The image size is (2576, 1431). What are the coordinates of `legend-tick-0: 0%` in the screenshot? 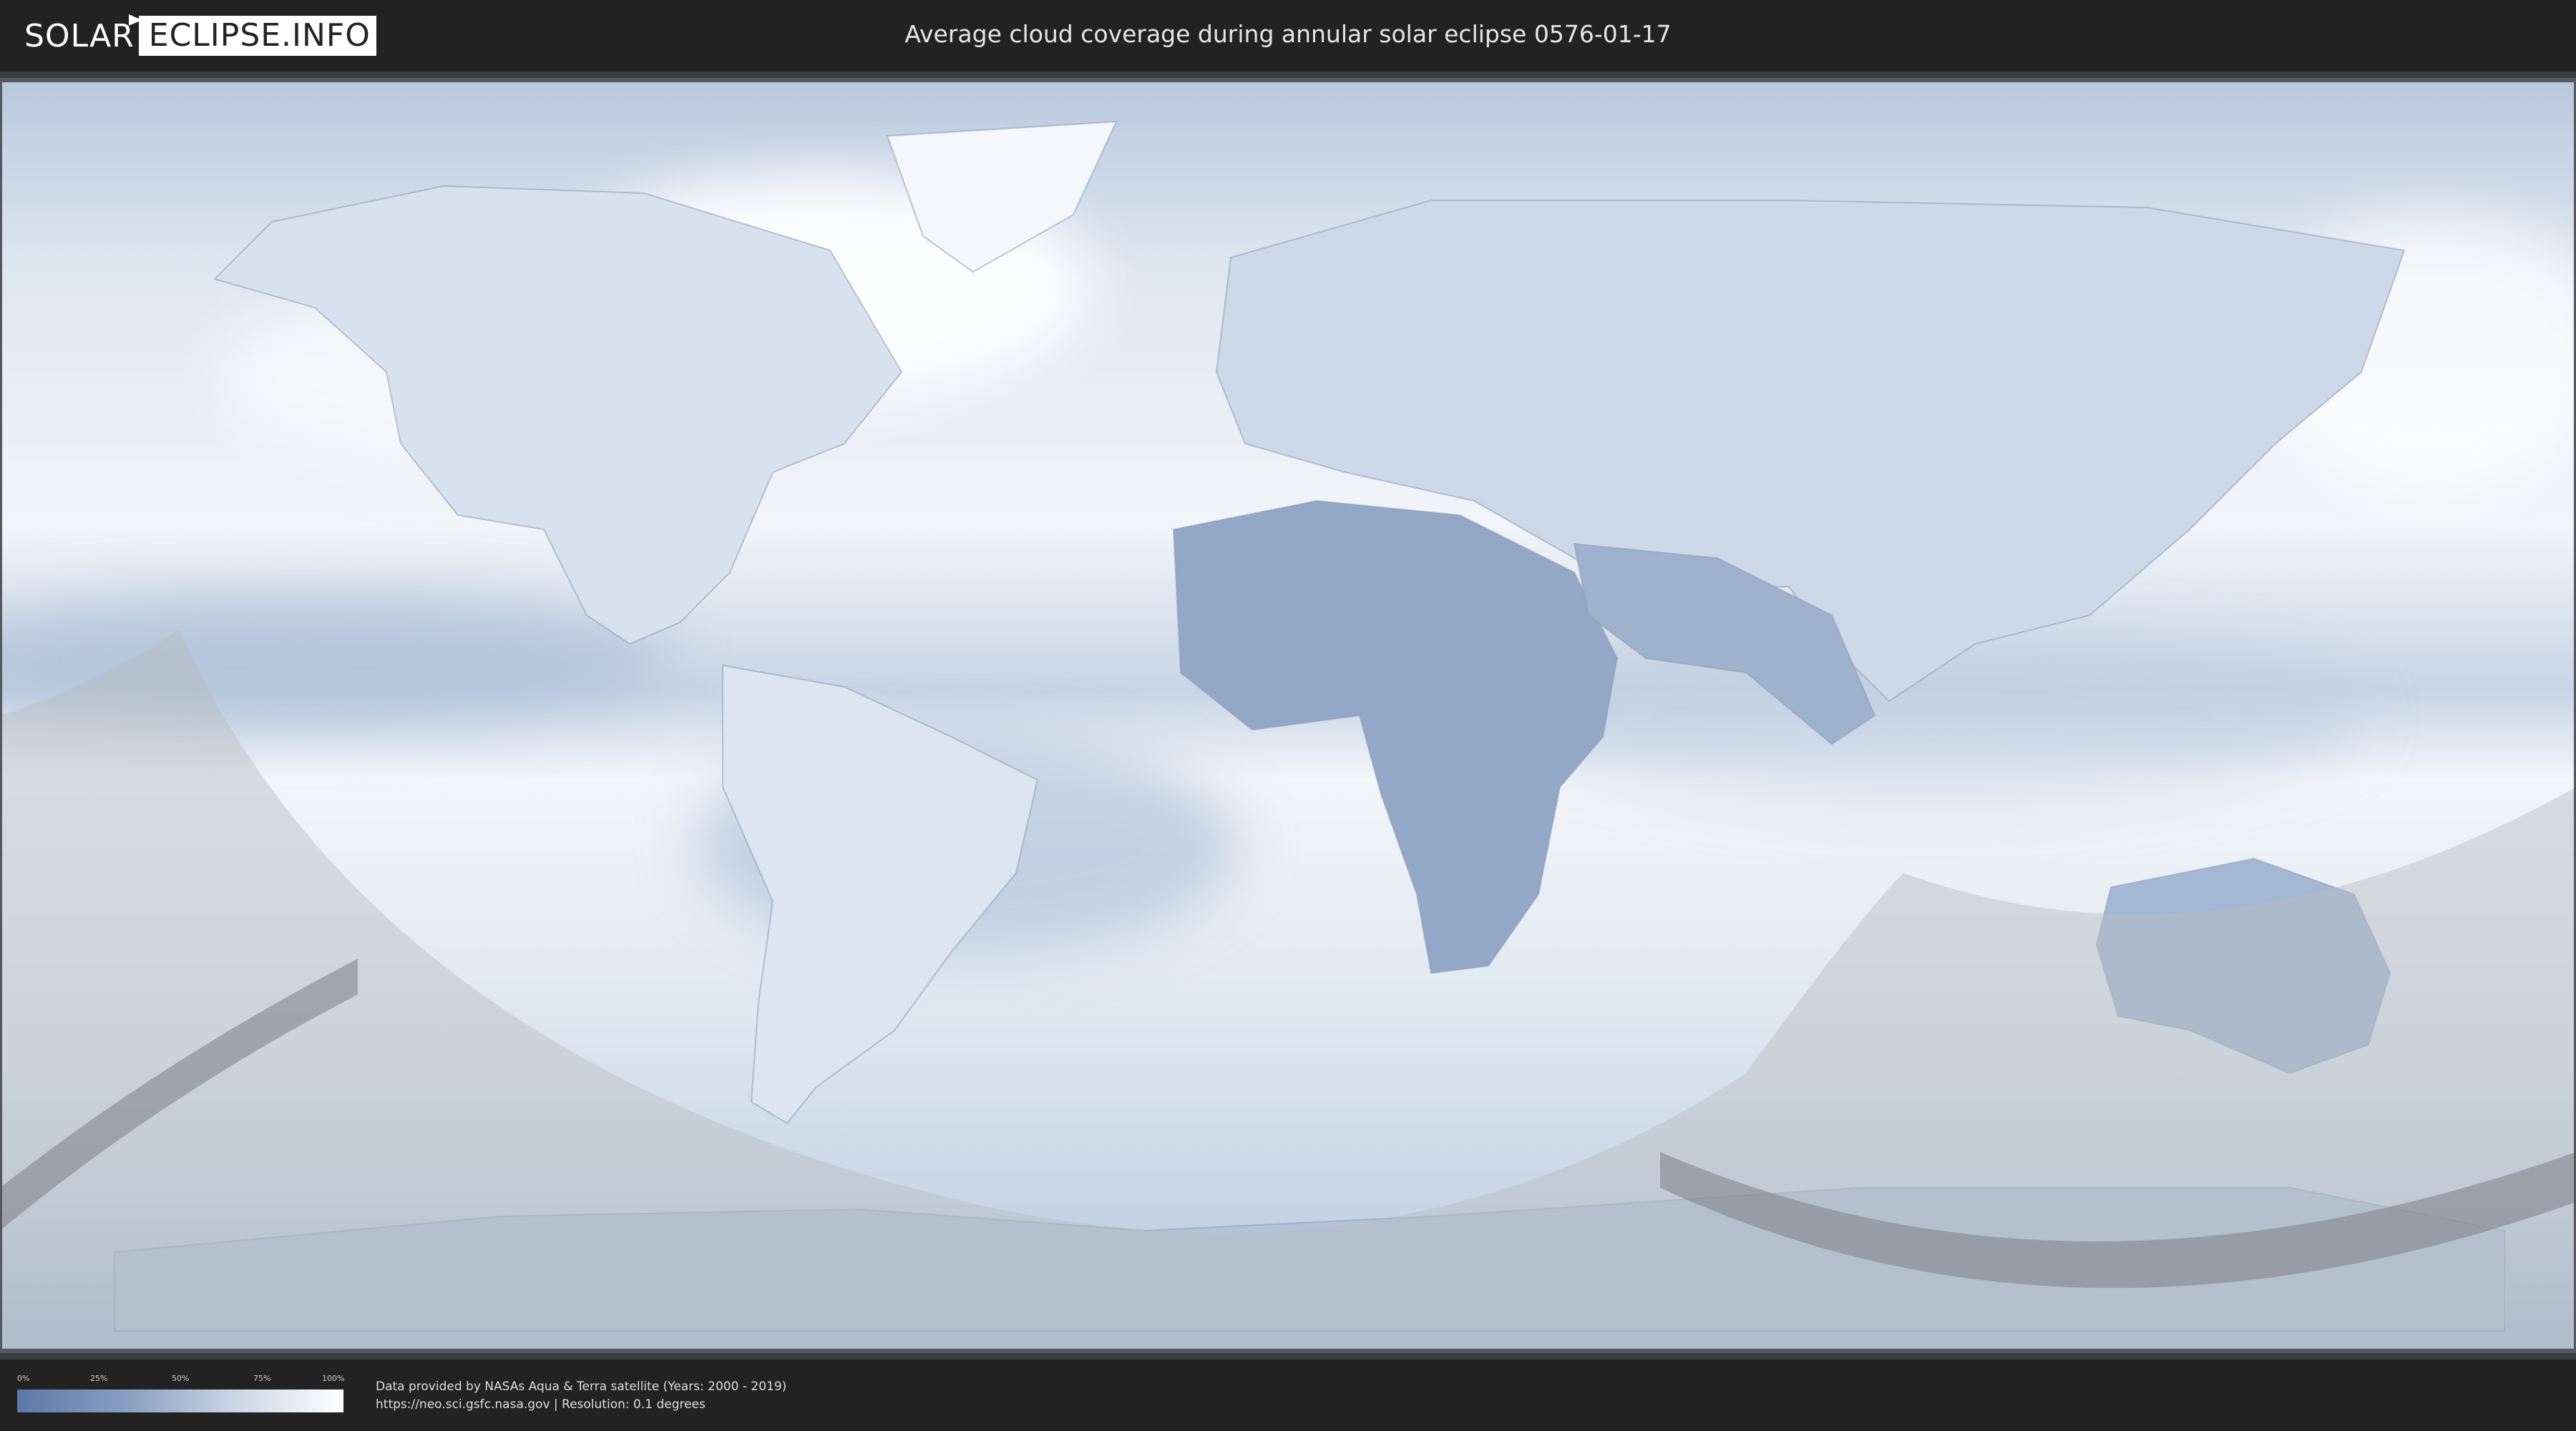 It's located at (23, 1378).